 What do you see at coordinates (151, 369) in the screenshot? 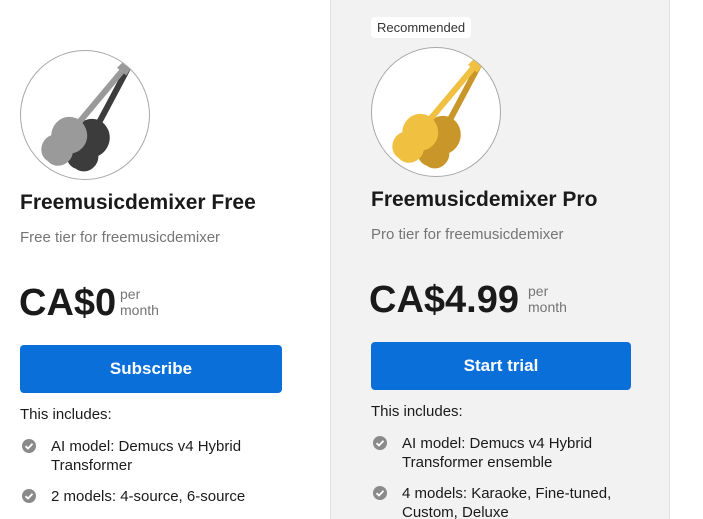
I see `subscribe-button: Subscribe` at bounding box center [151, 369].